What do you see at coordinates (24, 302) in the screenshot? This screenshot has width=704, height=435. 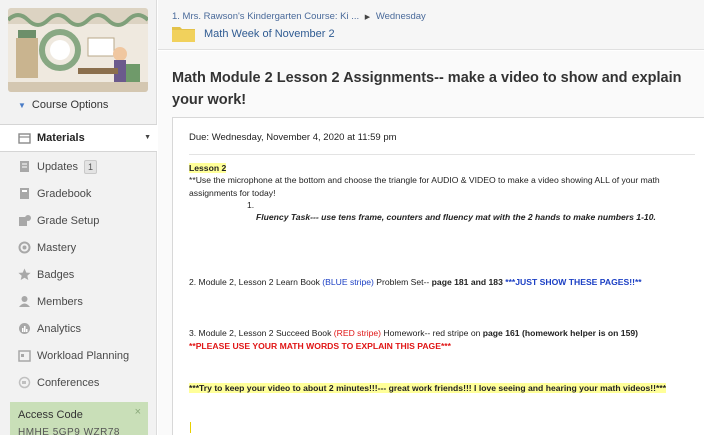 I see `members-icon` at bounding box center [24, 302].